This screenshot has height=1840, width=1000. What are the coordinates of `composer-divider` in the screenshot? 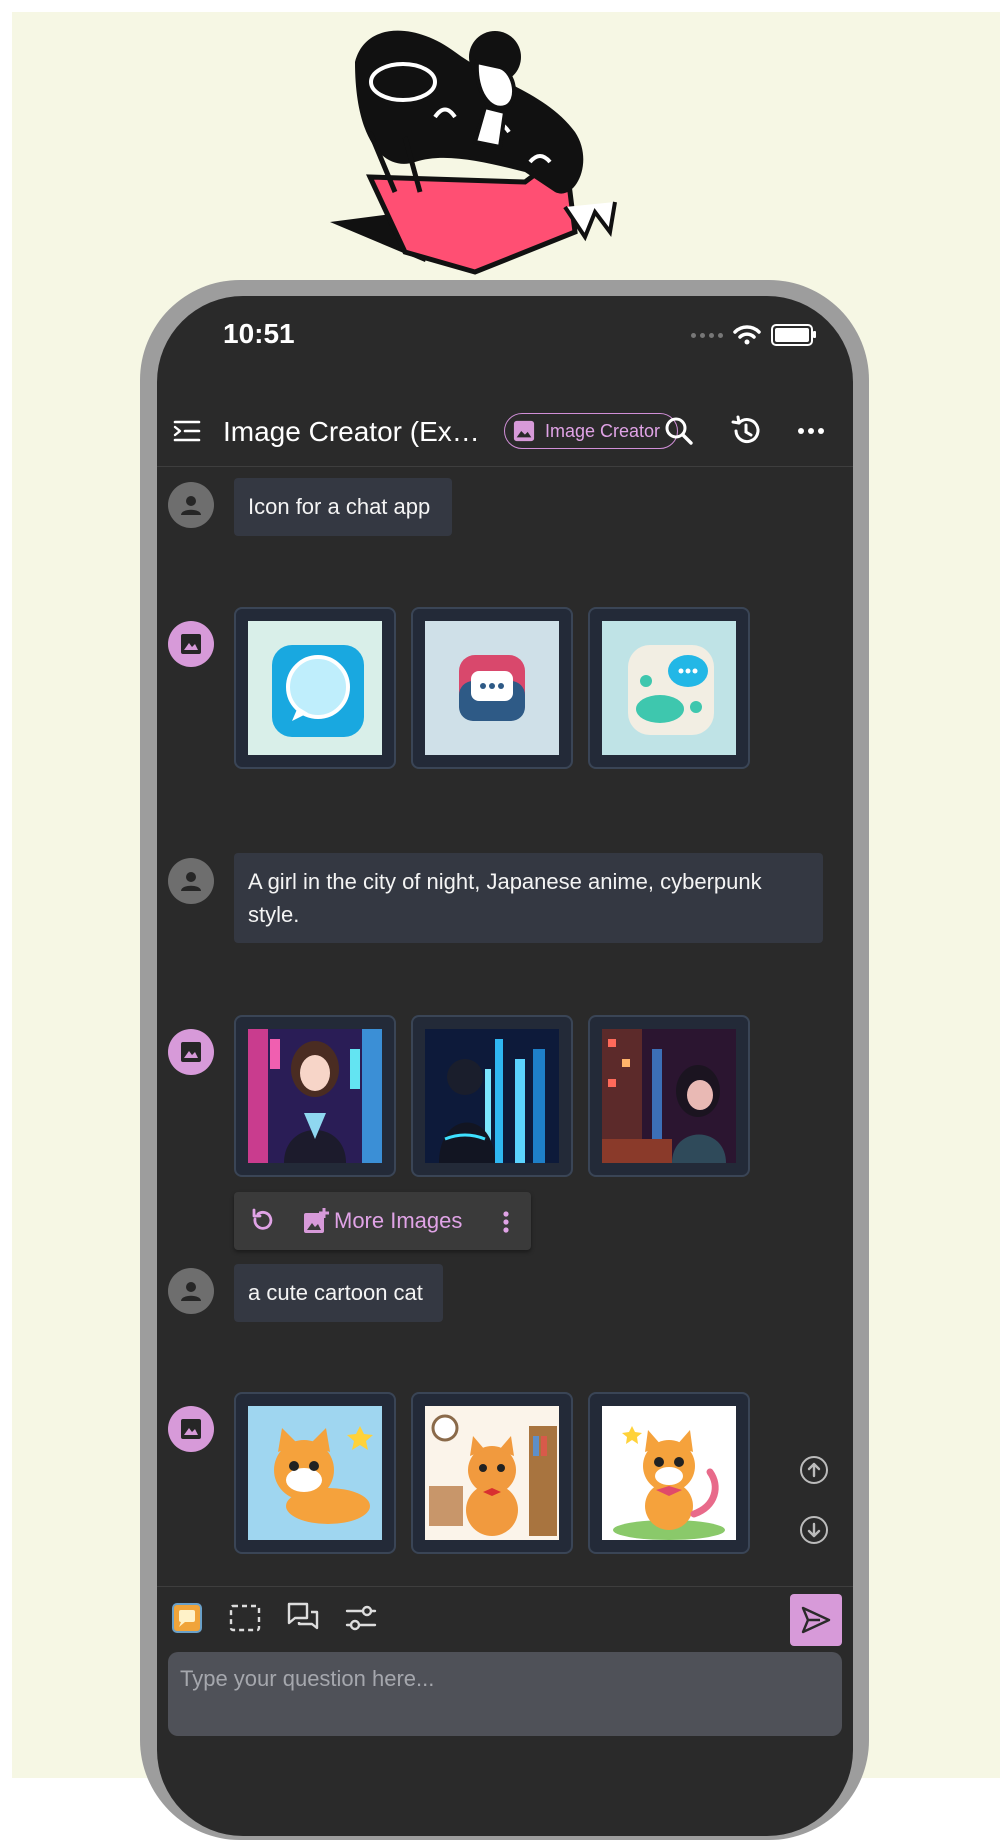 It's located at (505, 1586).